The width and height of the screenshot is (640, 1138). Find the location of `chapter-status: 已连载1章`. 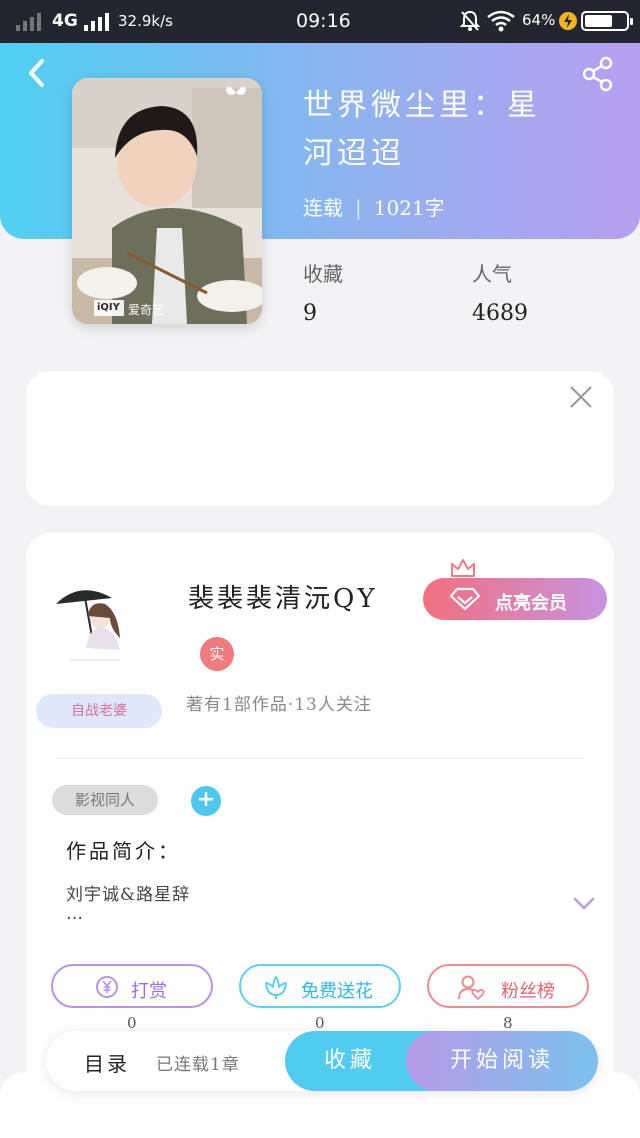

chapter-status: 已连载1章 is located at coordinates (198, 1065).